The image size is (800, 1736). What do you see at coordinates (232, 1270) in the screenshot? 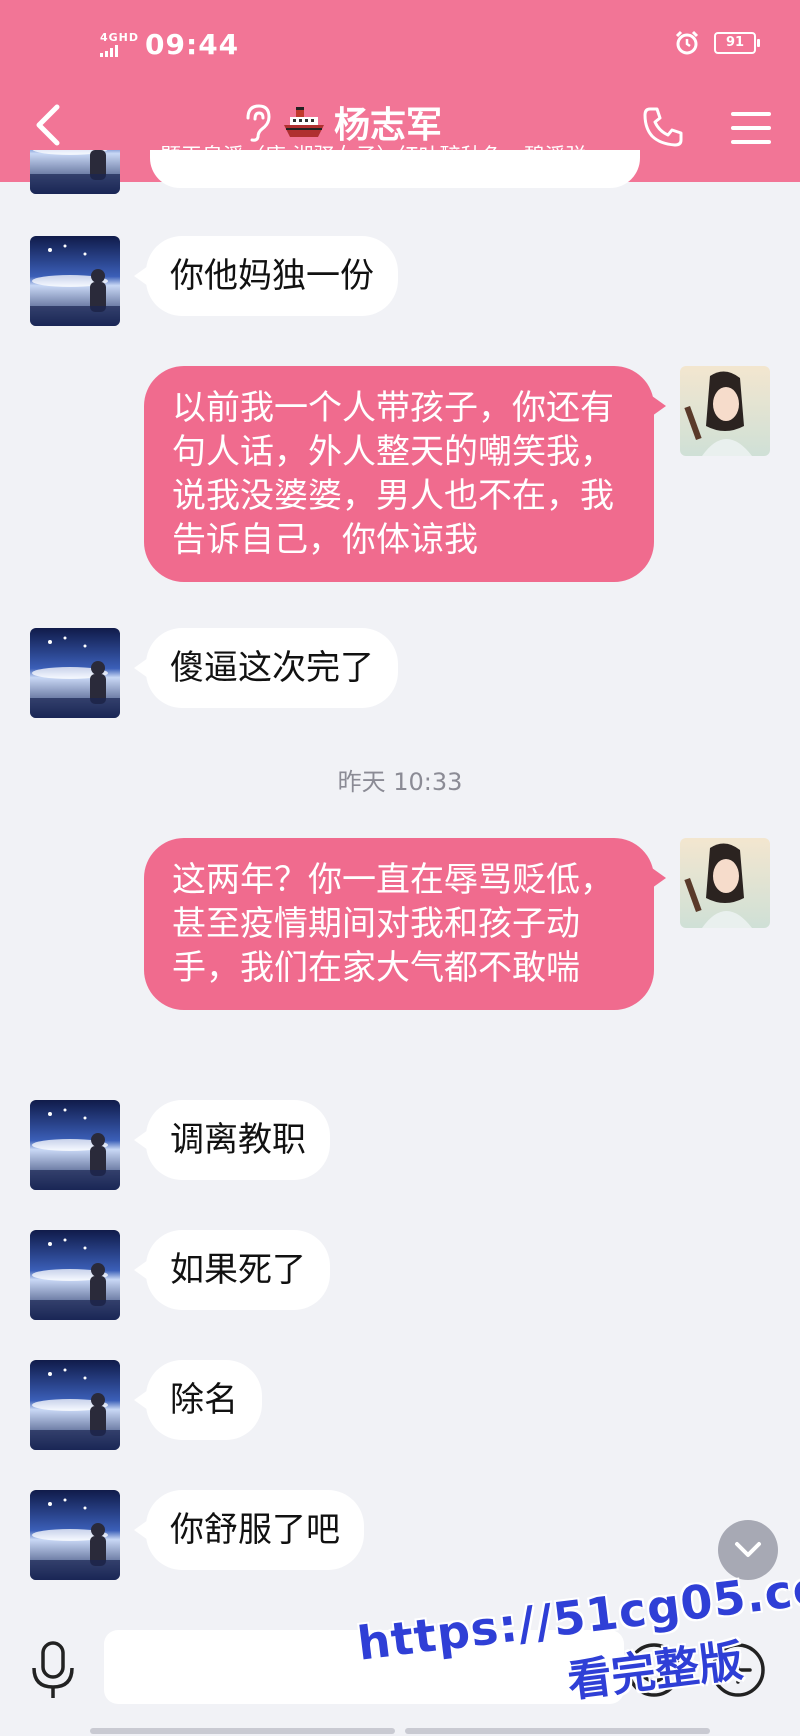
I see `message-bubble: 如果死了` at bounding box center [232, 1270].